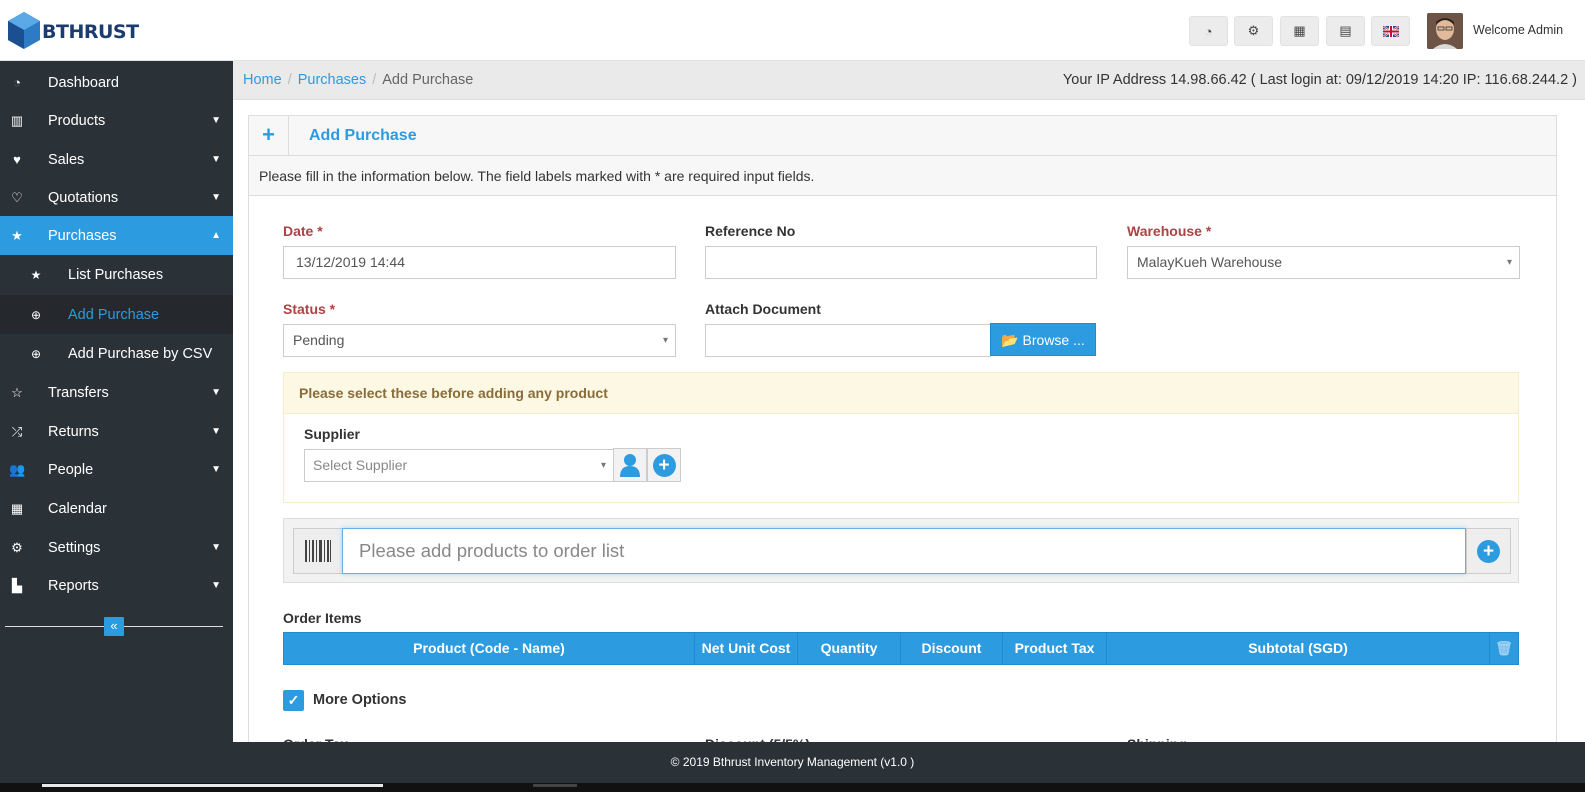  Describe the element at coordinates (140, 354) in the screenshot. I see `sidebar-subitem-label: Add Purchase by CSV` at that location.